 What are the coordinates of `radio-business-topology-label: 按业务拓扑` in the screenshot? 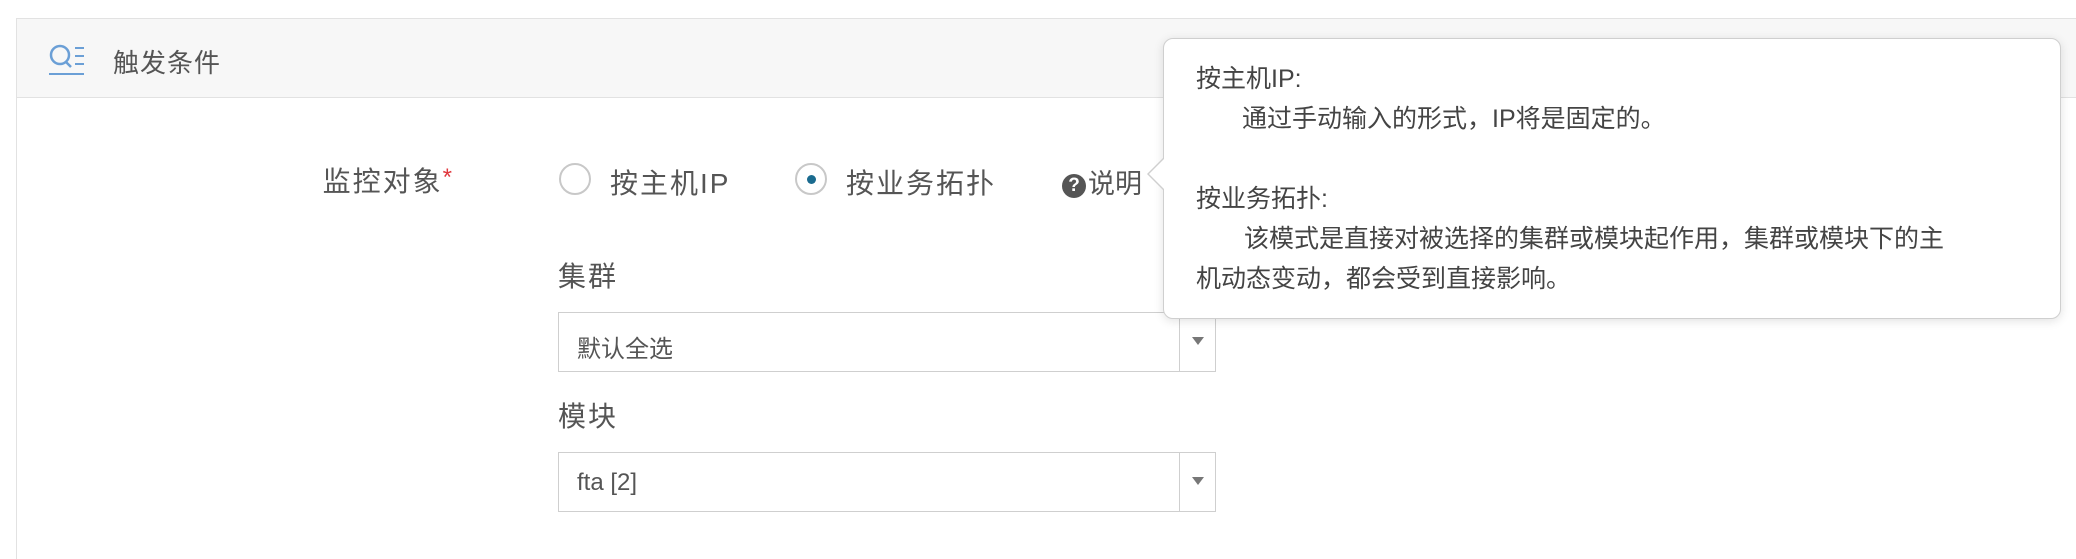 It's located at (921, 182).